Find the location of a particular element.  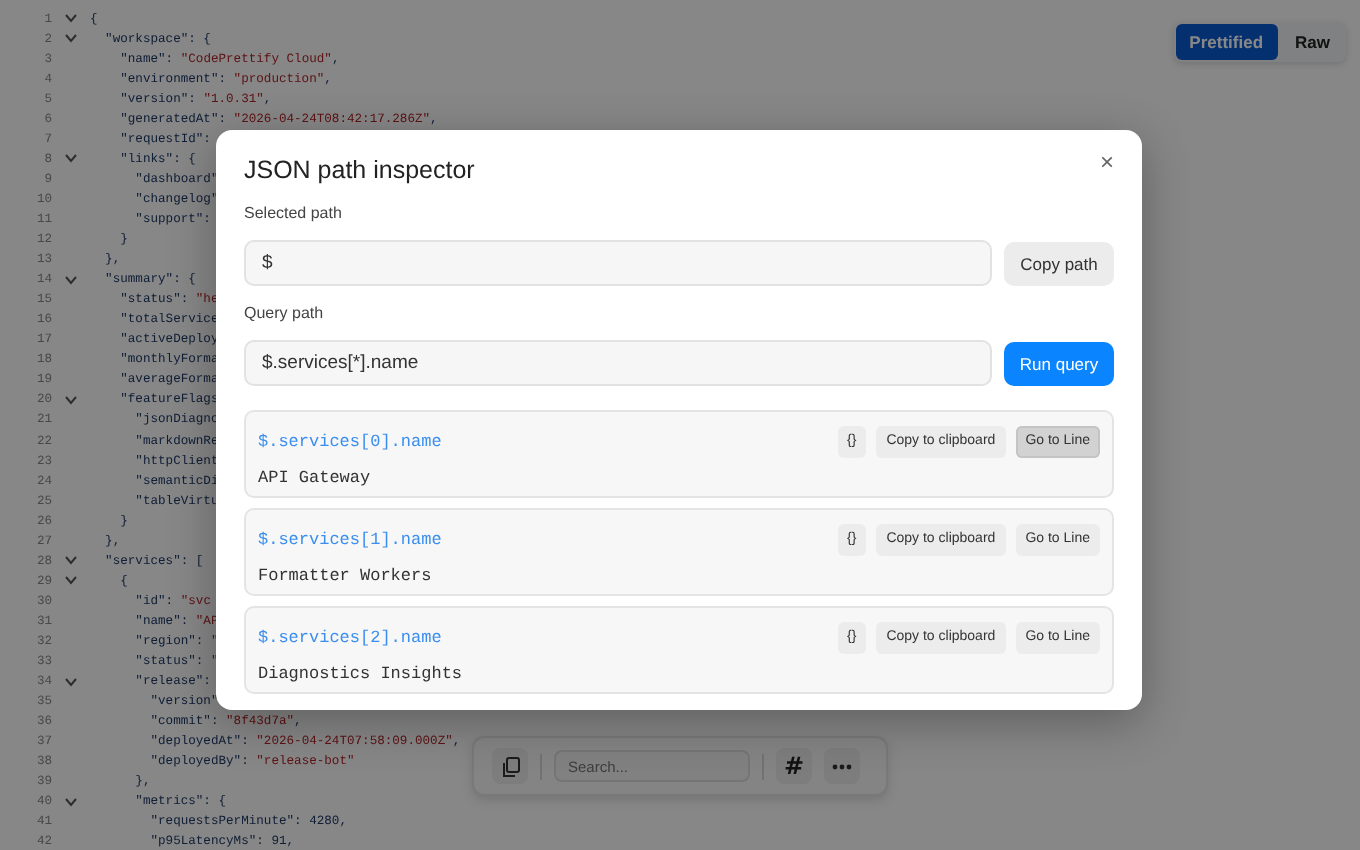

dialog-title: JSON path inspector is located at coordinates (359, 170).